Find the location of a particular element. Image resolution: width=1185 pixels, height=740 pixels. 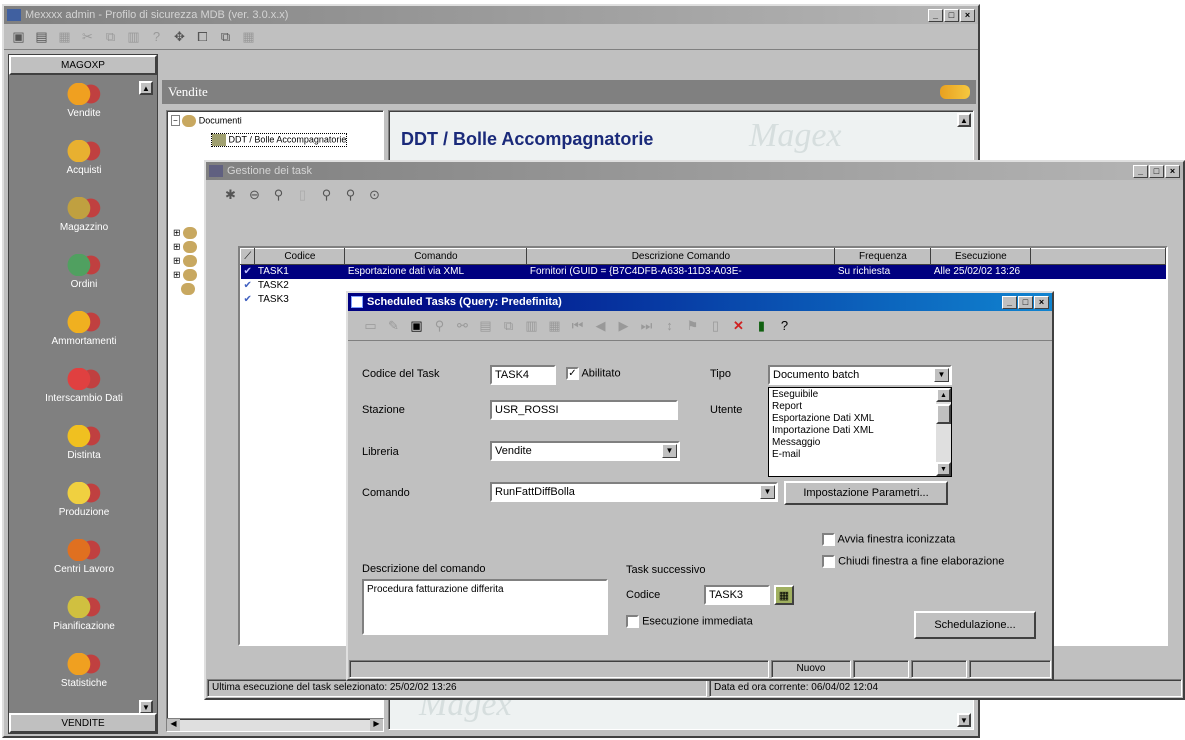

library-select: Vendite ▼ is located at coordinates (585, 451).